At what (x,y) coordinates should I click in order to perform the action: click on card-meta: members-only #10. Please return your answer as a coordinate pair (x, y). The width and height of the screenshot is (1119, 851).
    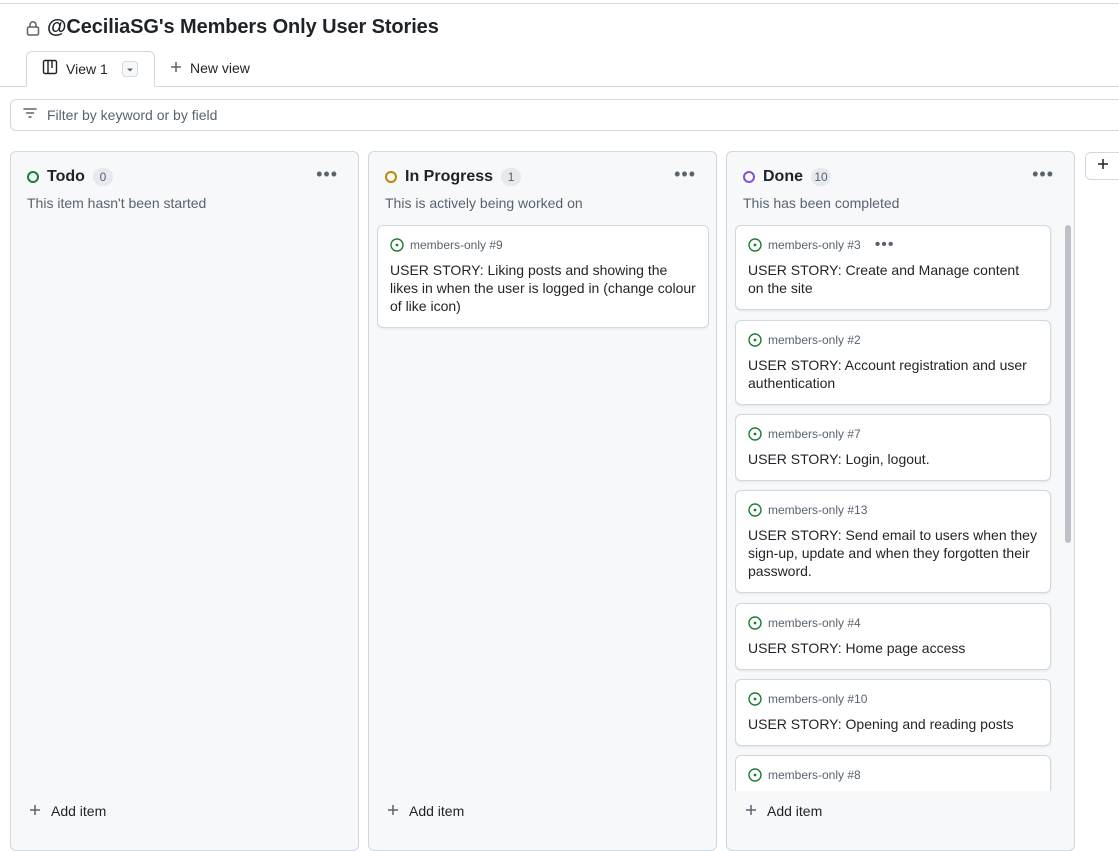
    Looking at the image, I should click on (893, 699).